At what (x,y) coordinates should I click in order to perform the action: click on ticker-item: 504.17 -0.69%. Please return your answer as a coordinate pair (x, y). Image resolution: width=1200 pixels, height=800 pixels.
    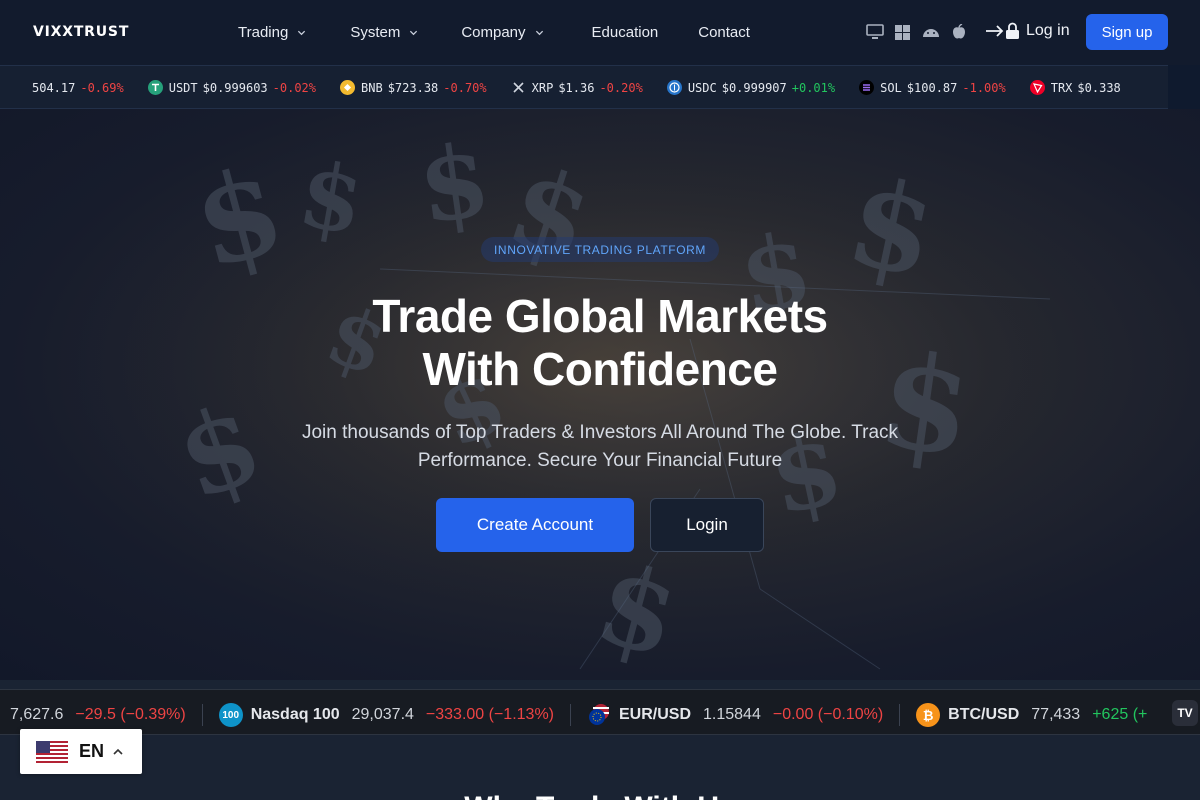
    Looking at the image, I should click on (78, 88).